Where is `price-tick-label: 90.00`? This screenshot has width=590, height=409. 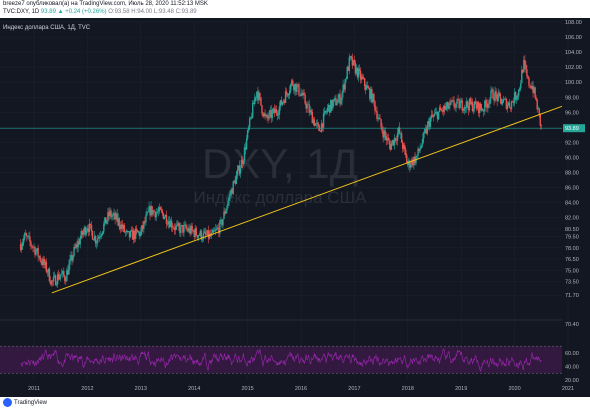
price-tick-label: 90.00 is located at coordinates (572, 158).